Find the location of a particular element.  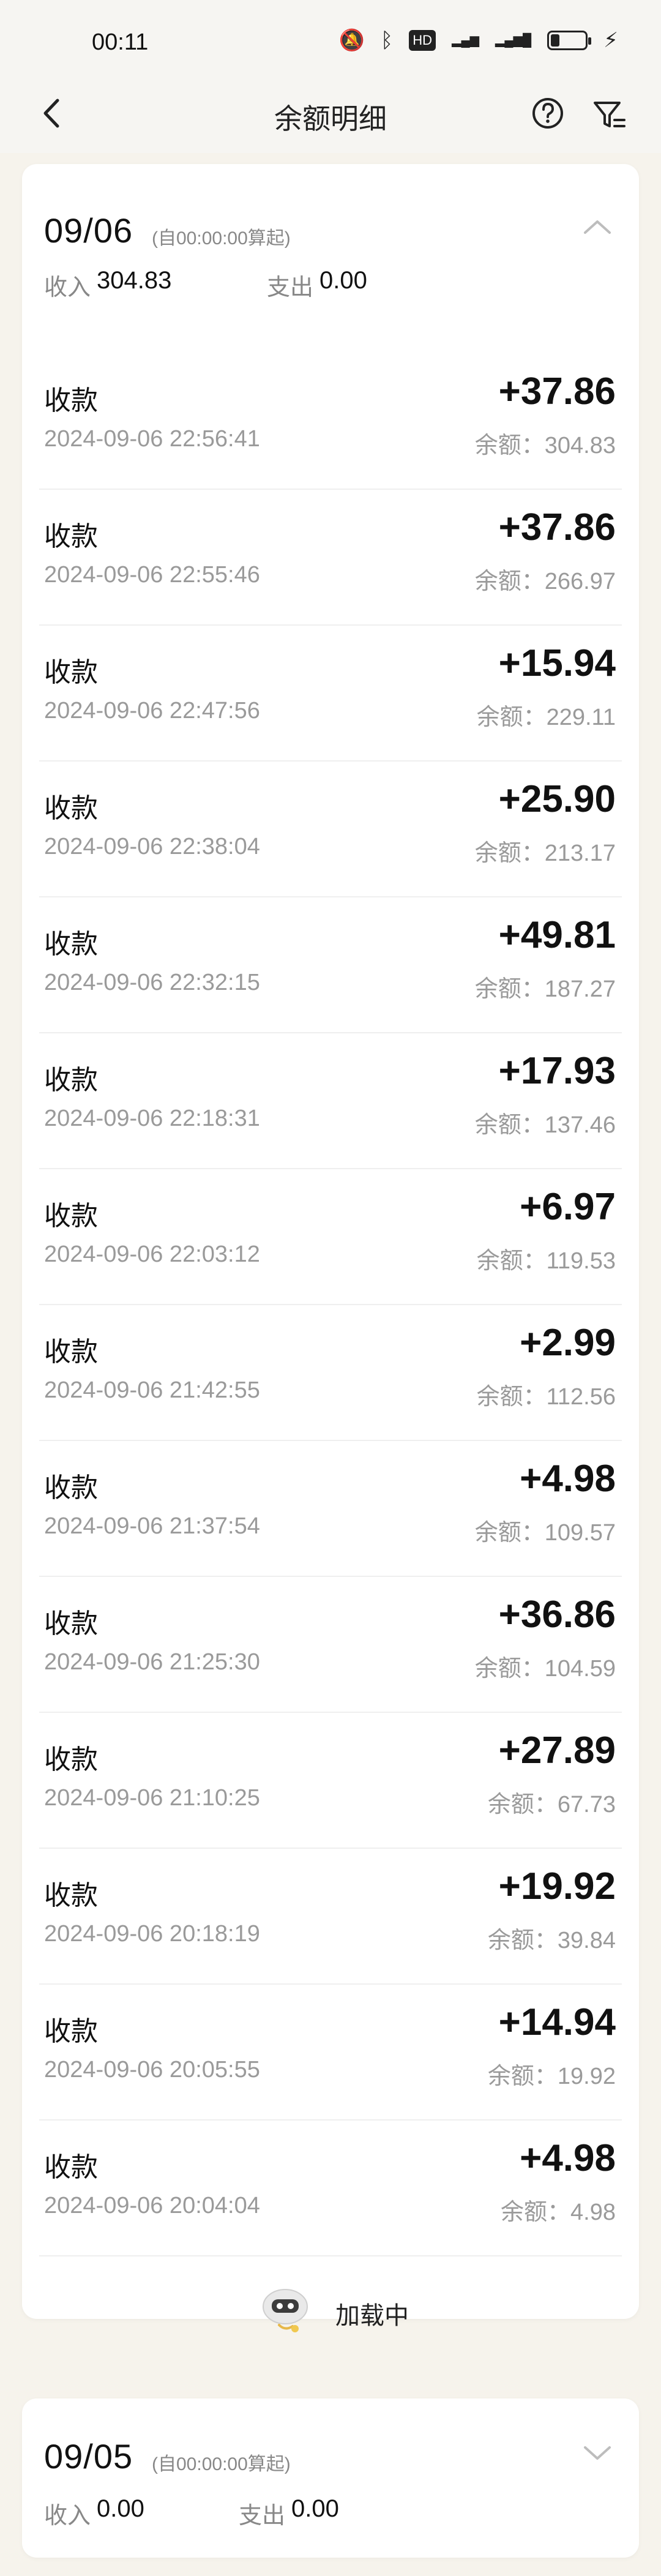

transaction-row: 收款 2024-09-06 21:37:54 +4.98 余额：109.57 is located at coordinates (330, 1509).